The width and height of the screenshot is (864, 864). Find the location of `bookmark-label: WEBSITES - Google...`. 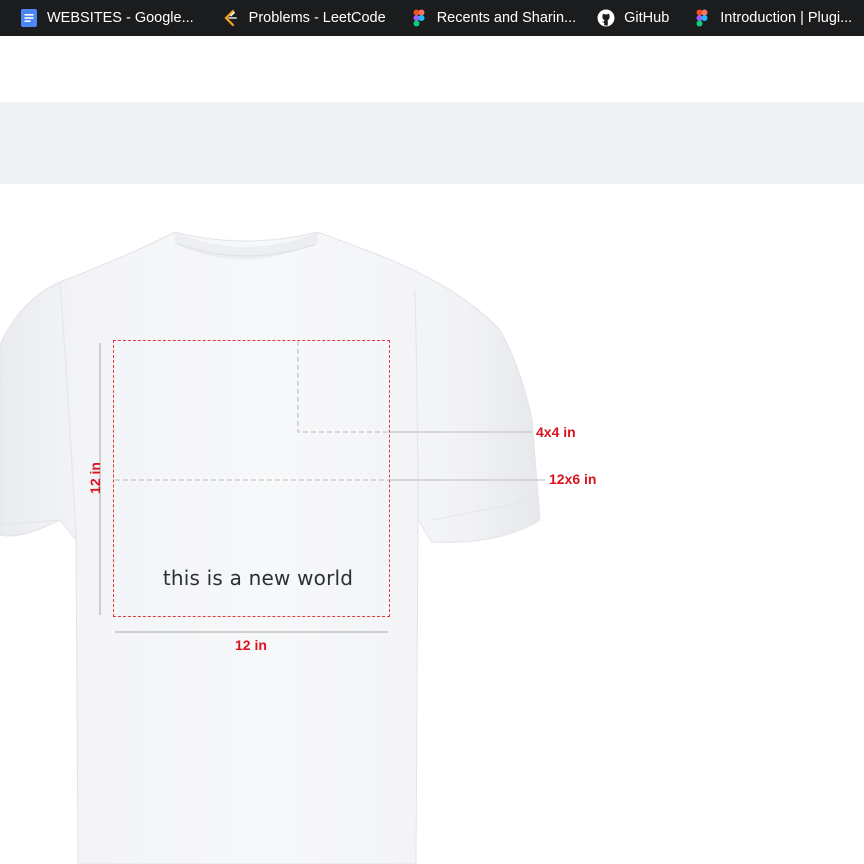

bookmark-label: WEBSITES - Google... is located at coordinates (120, 18).